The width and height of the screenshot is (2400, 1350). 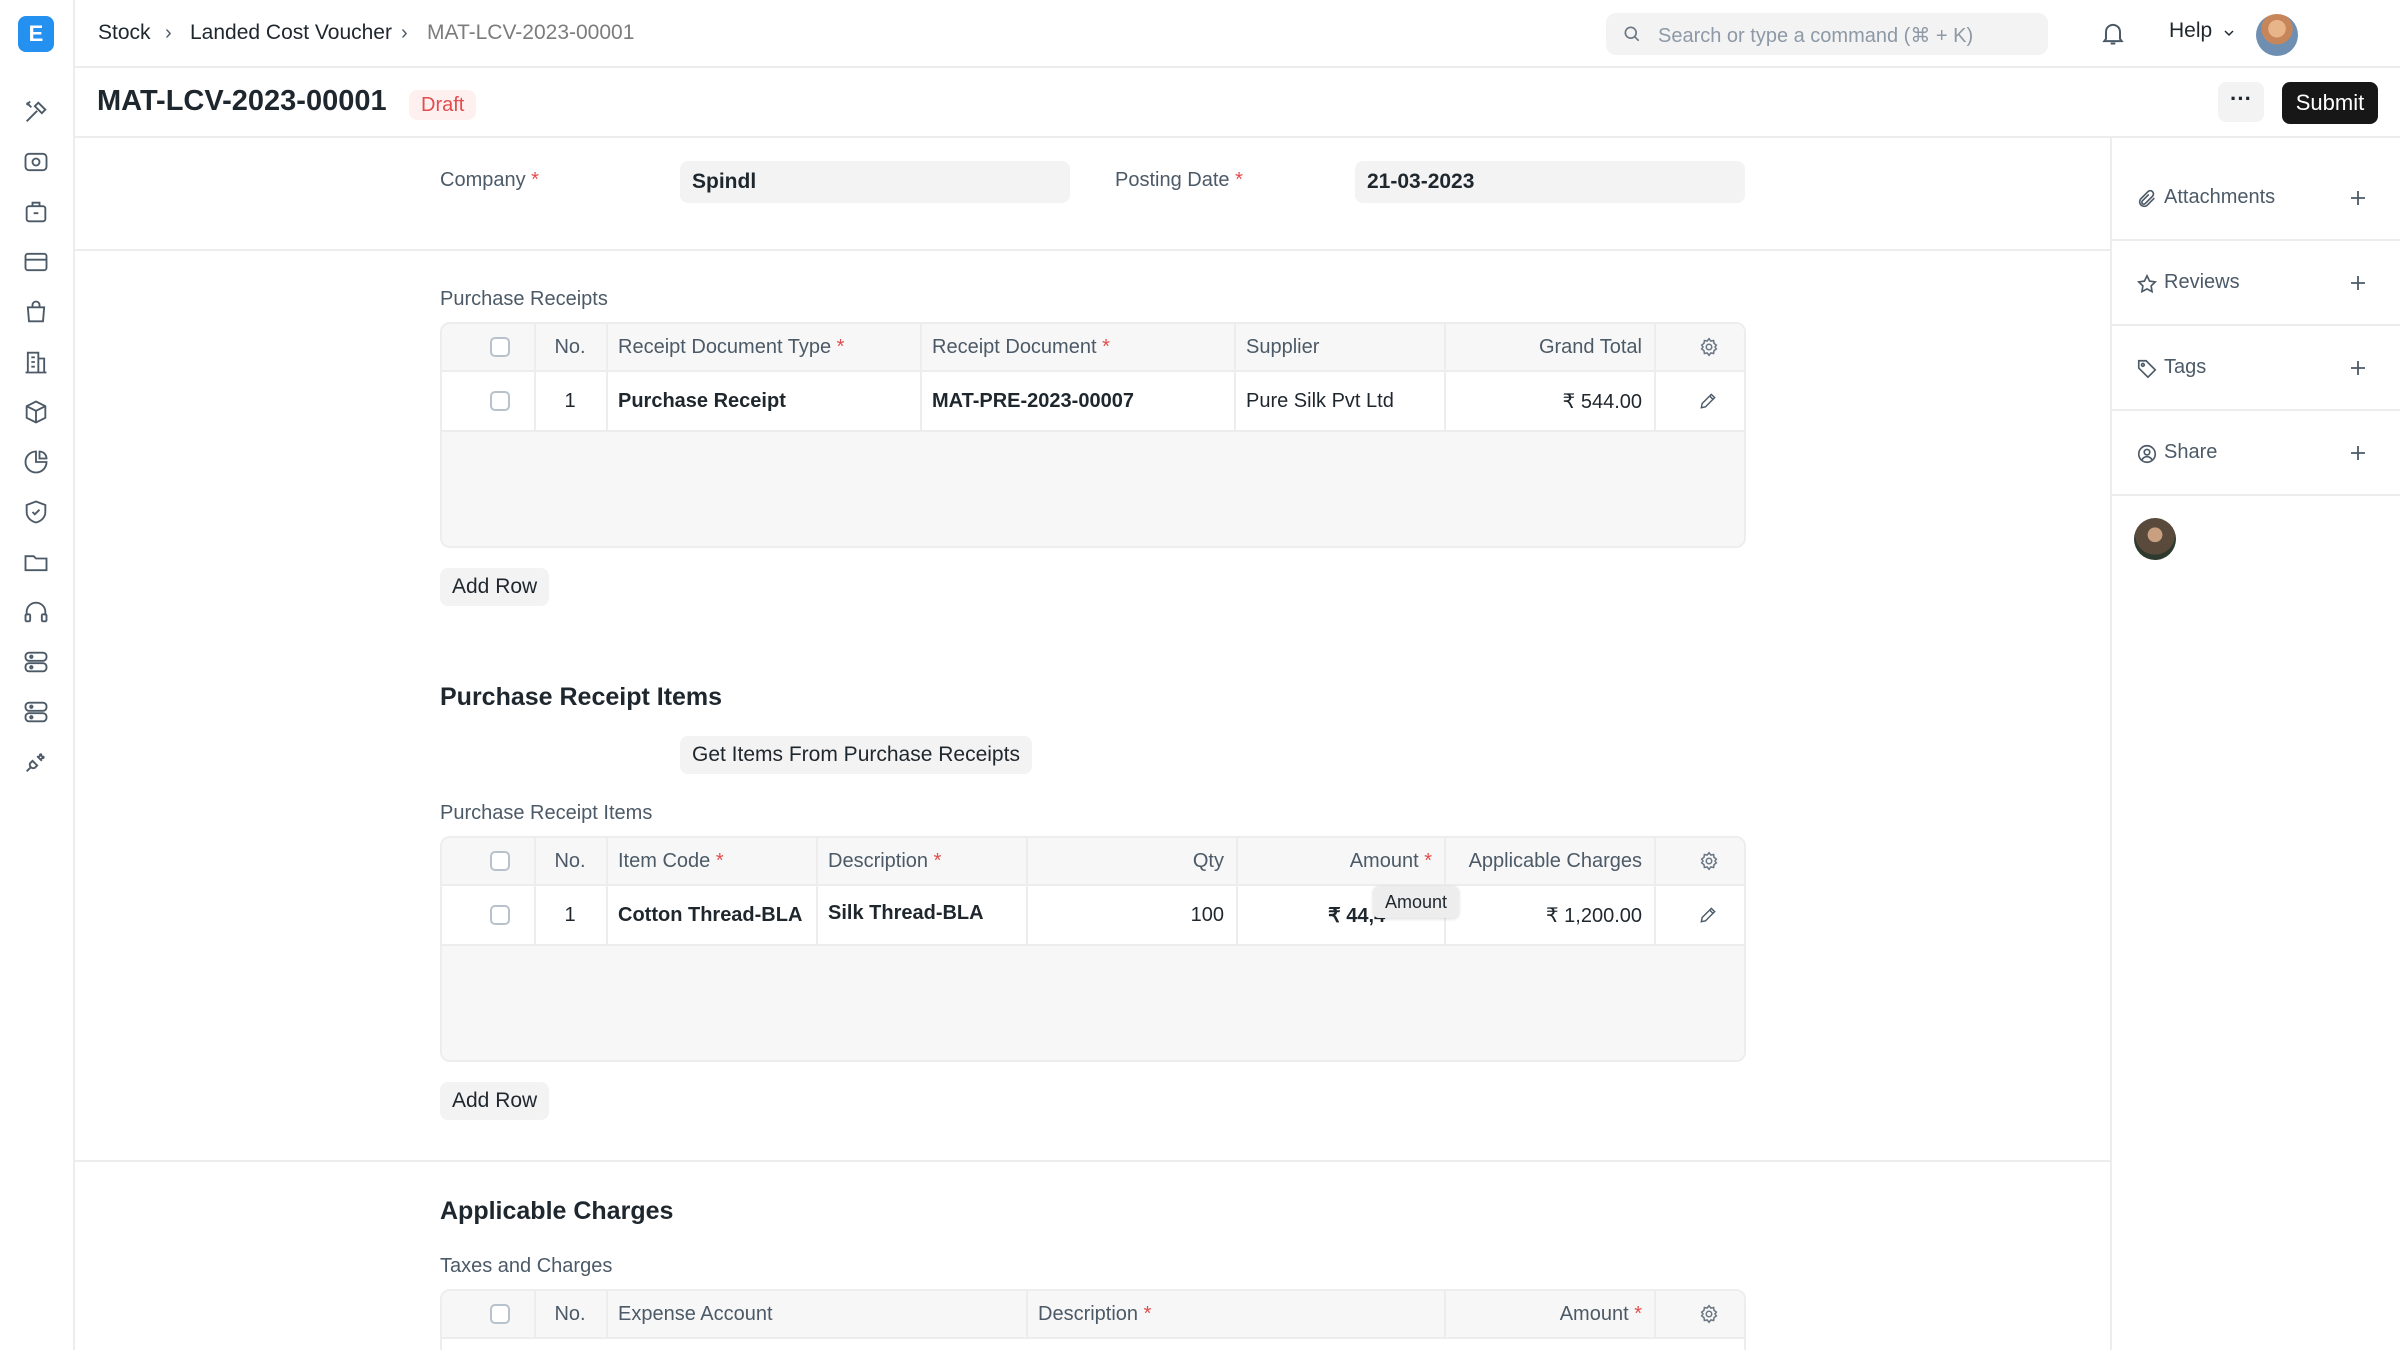 I want to click on folder-icon, so click(x=36, y=562).